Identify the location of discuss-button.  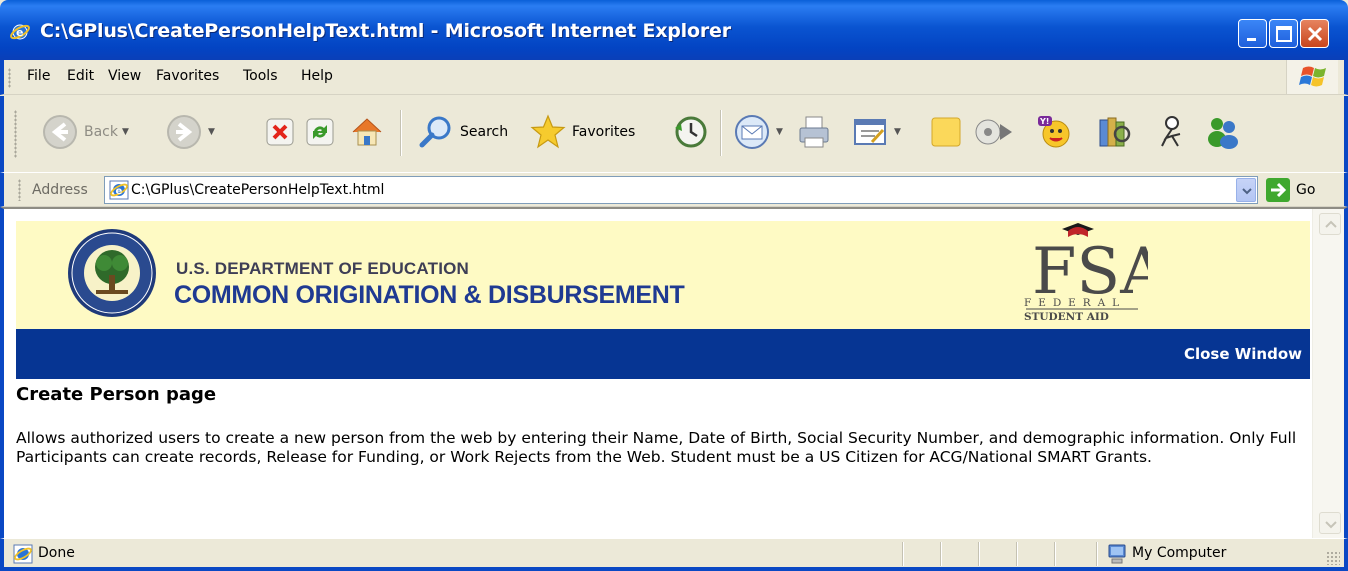
(946, 132).